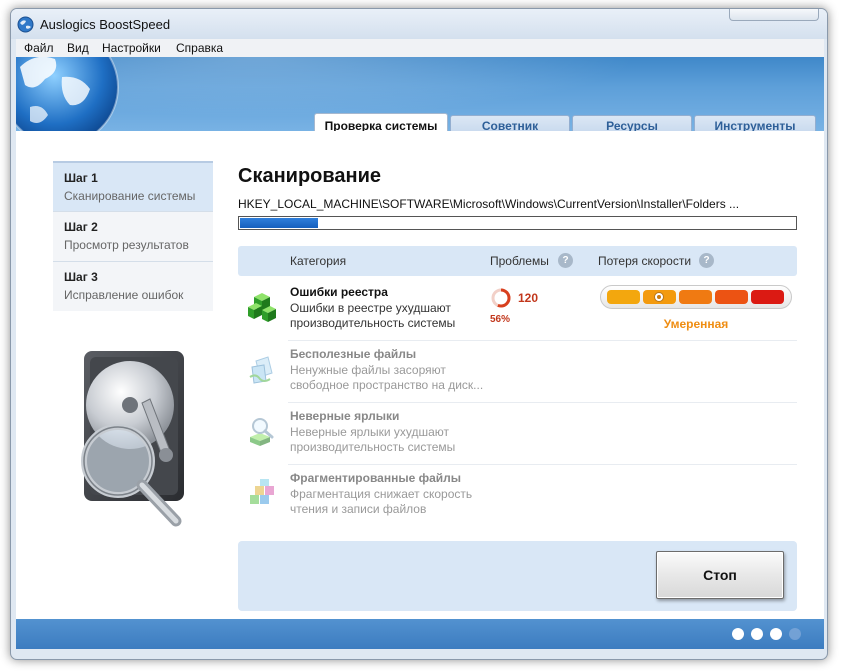 This screenshot has height=672, width=844. I want to click on step-subtitle: Просмотр результатов, so click(126, 245).